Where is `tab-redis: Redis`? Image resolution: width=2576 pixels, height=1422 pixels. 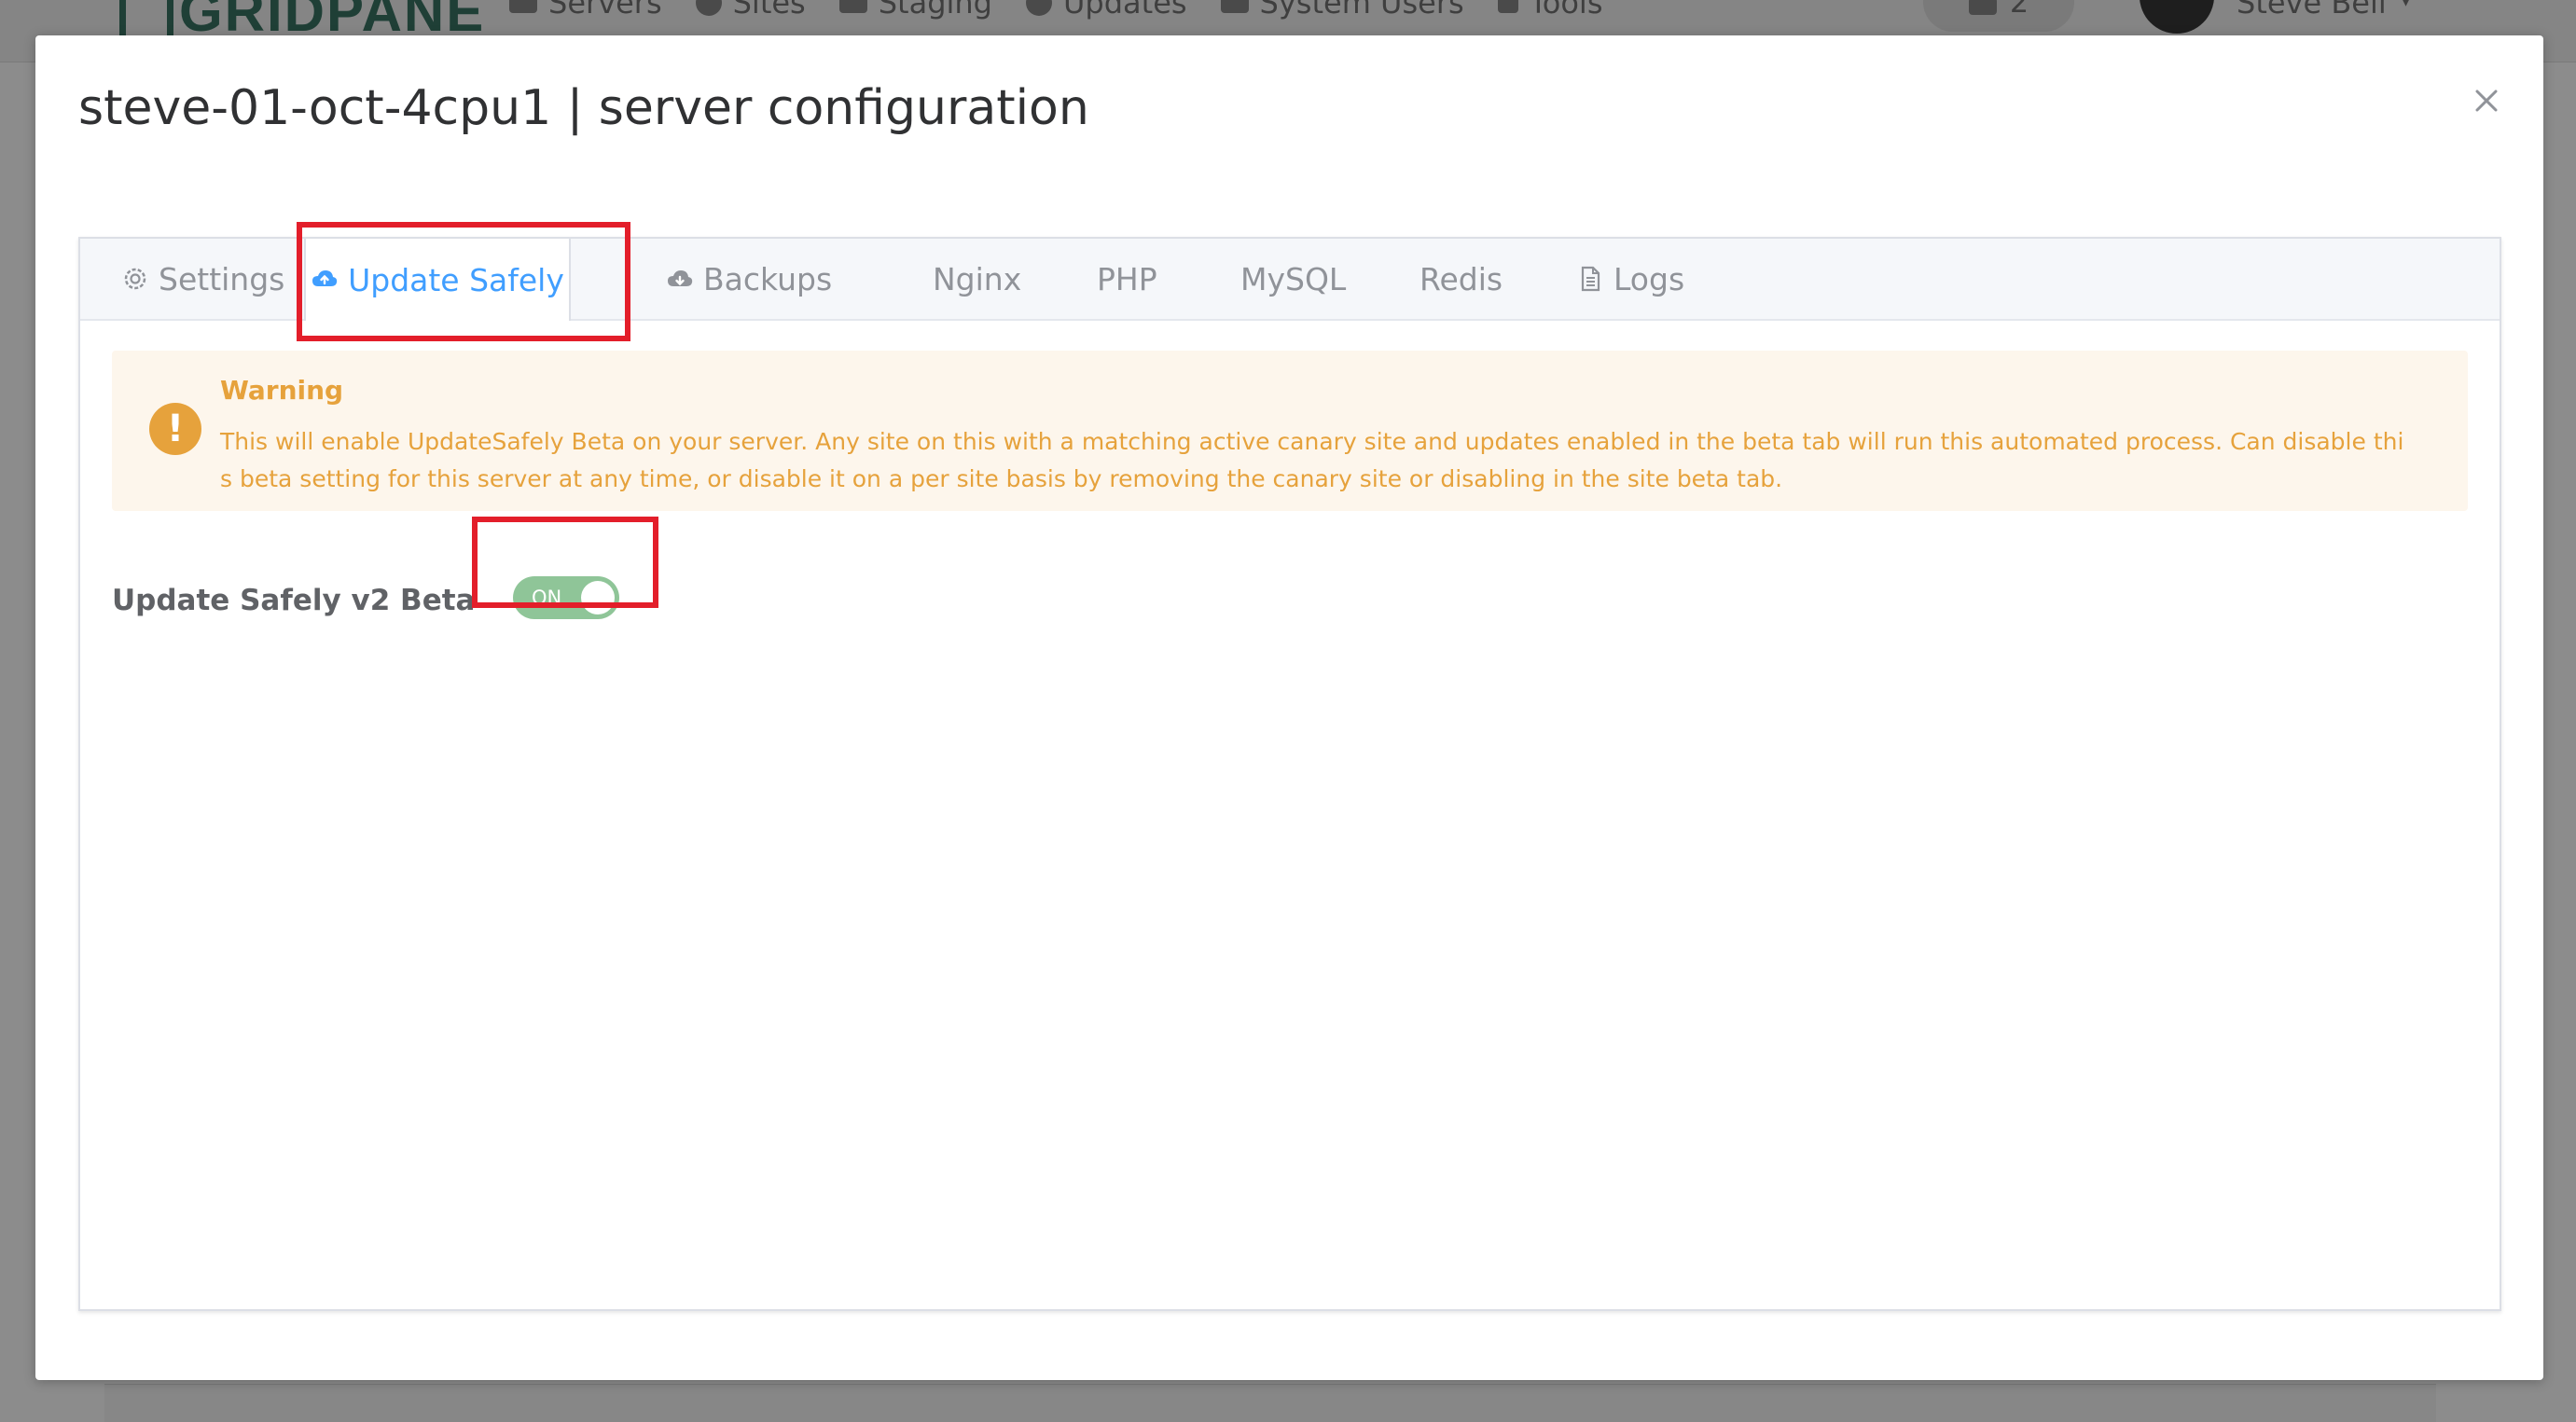 tab-redis: Redis is located at coordinates (1461, 279).